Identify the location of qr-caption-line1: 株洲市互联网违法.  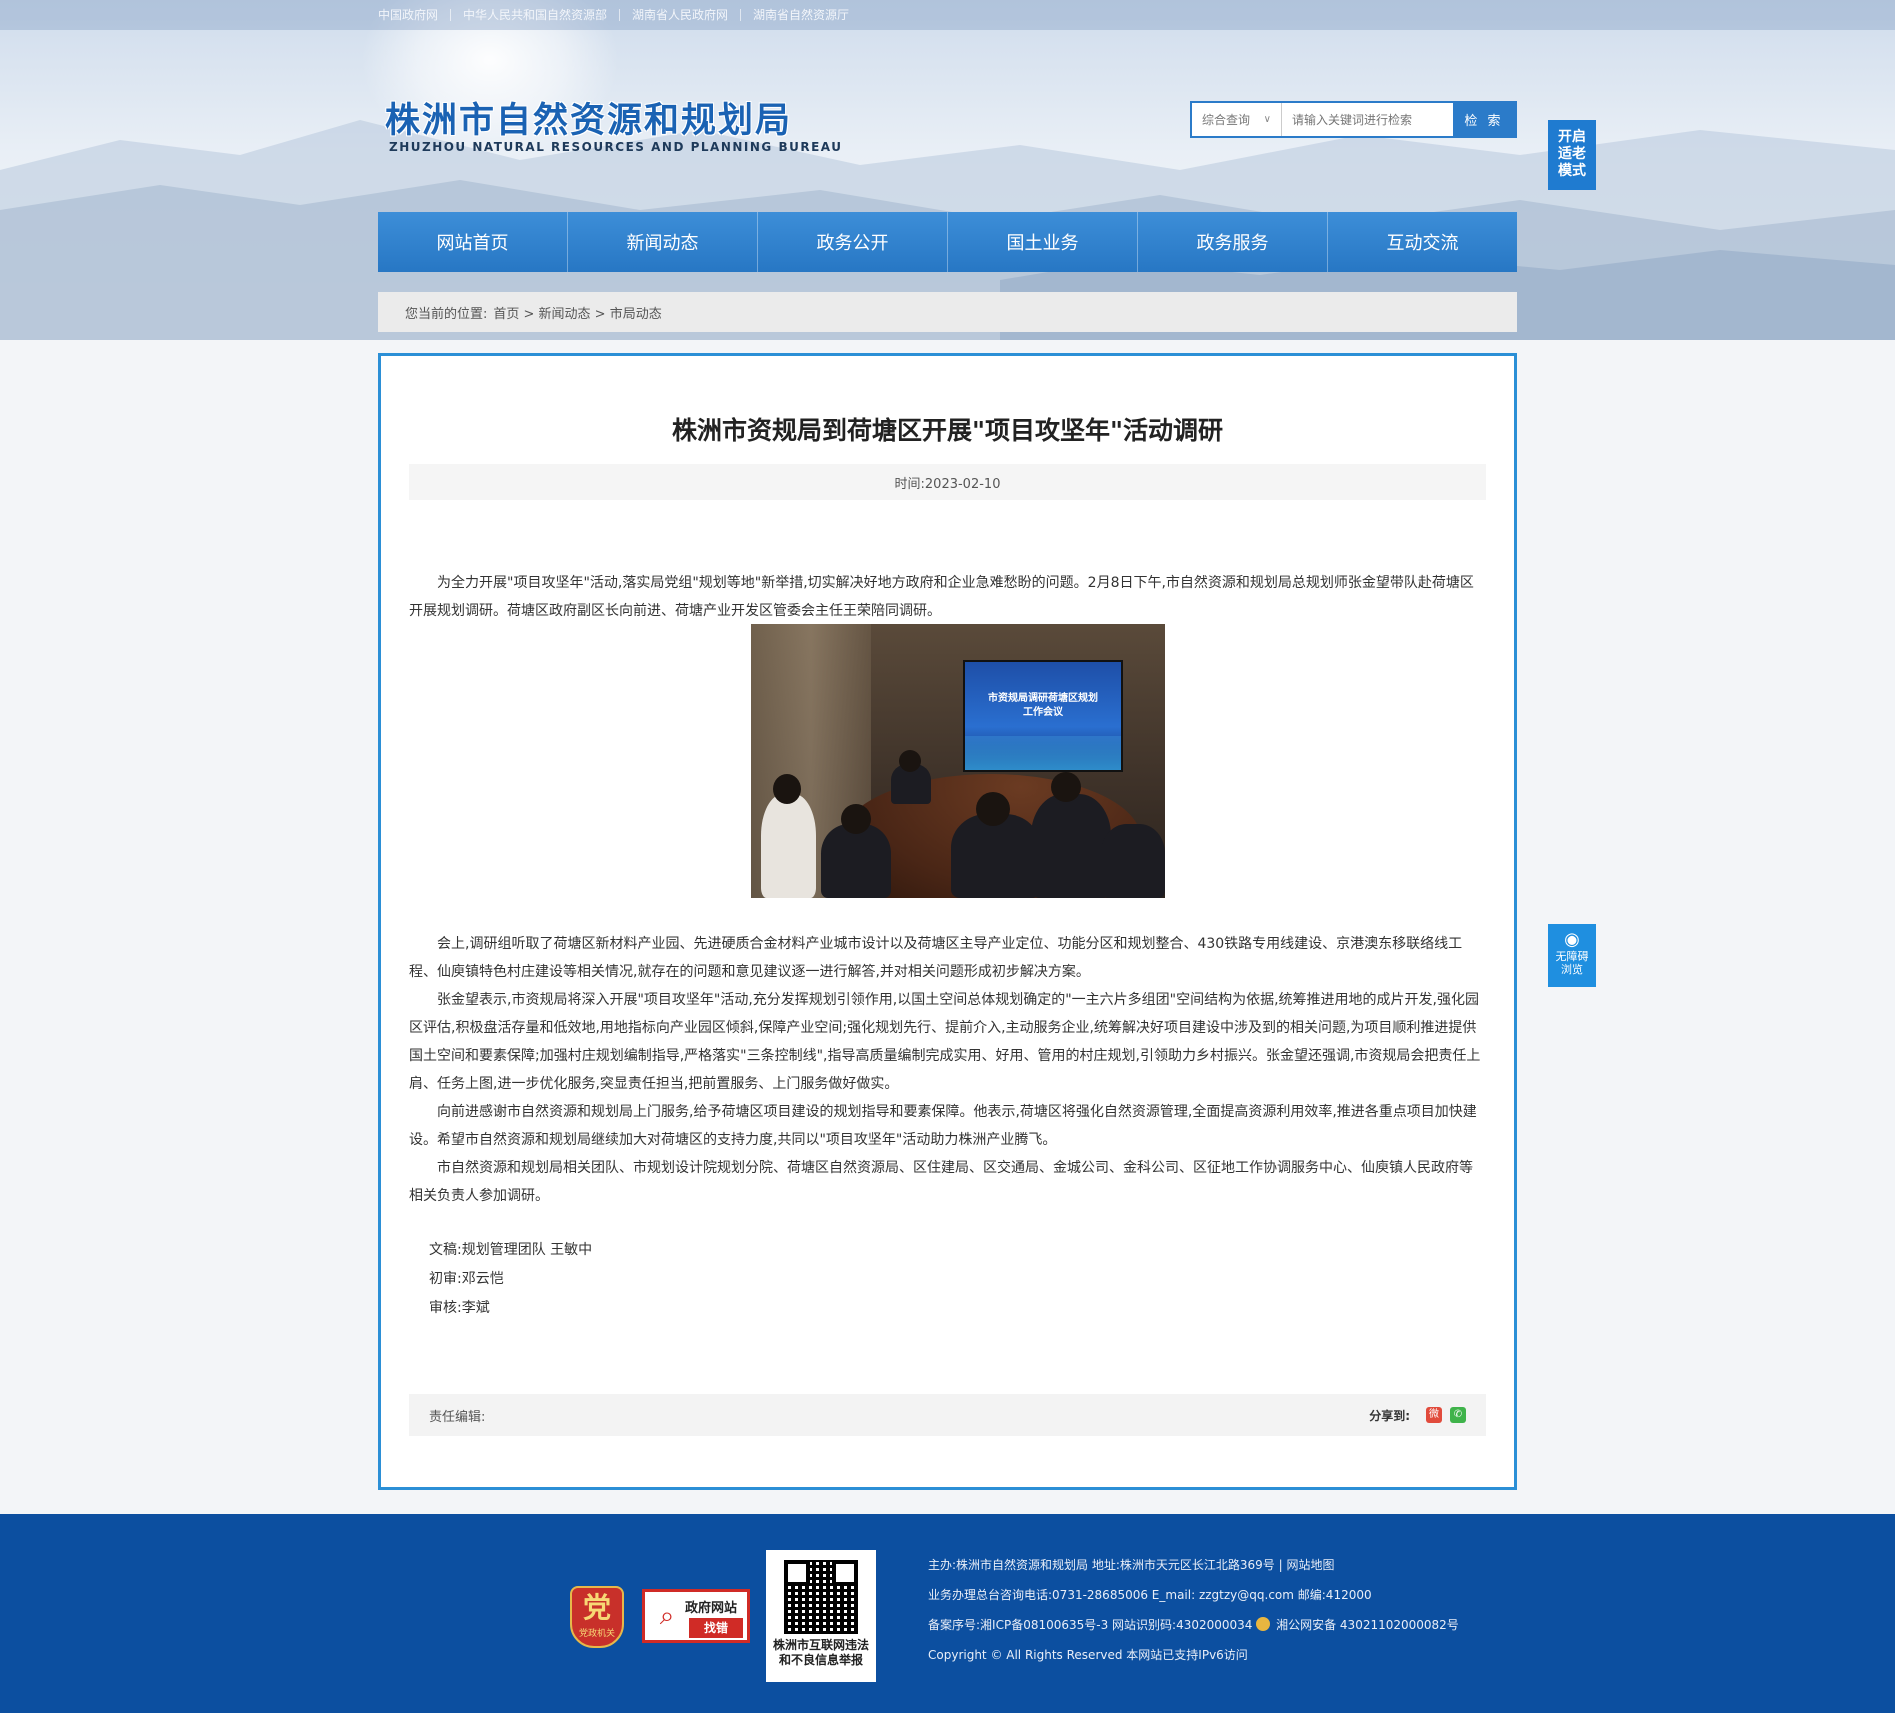
(820, 1645).